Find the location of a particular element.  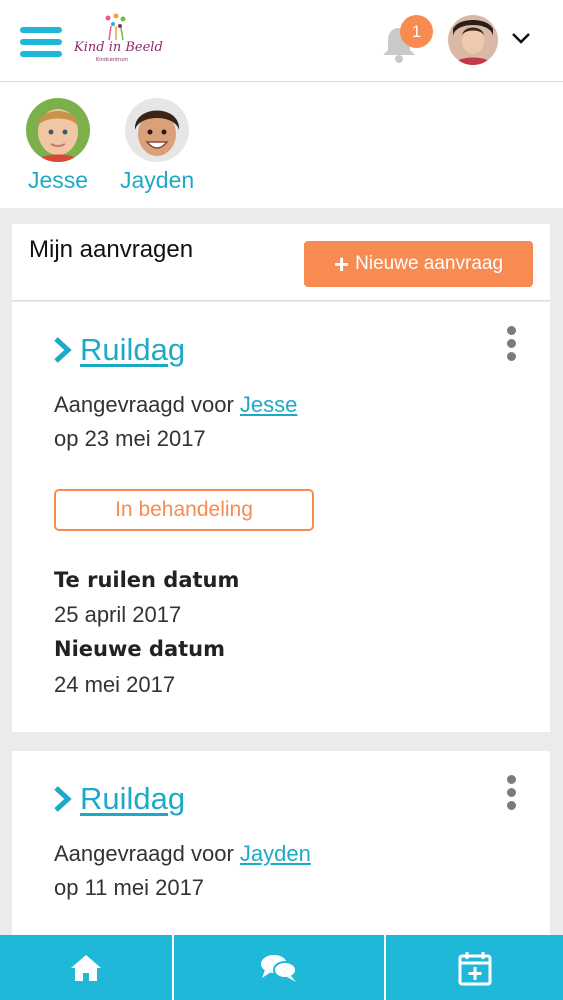

swap-date-value: 25 april 2017 is located at coordinates (118, 614).